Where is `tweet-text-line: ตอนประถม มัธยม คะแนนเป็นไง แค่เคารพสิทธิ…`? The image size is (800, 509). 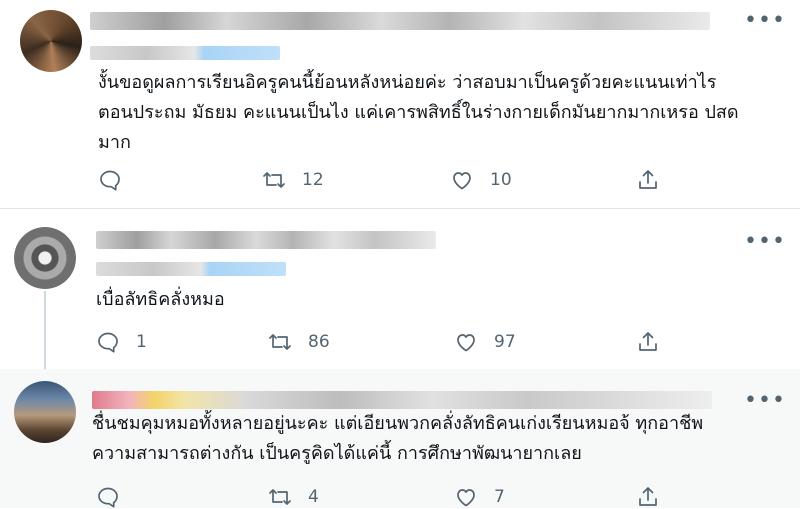 tweet-text-line: ตอนประถม มัธยม คะแนนเป็นไง แค่เคารพสิทธิ… is located at coordinates (418, 112).